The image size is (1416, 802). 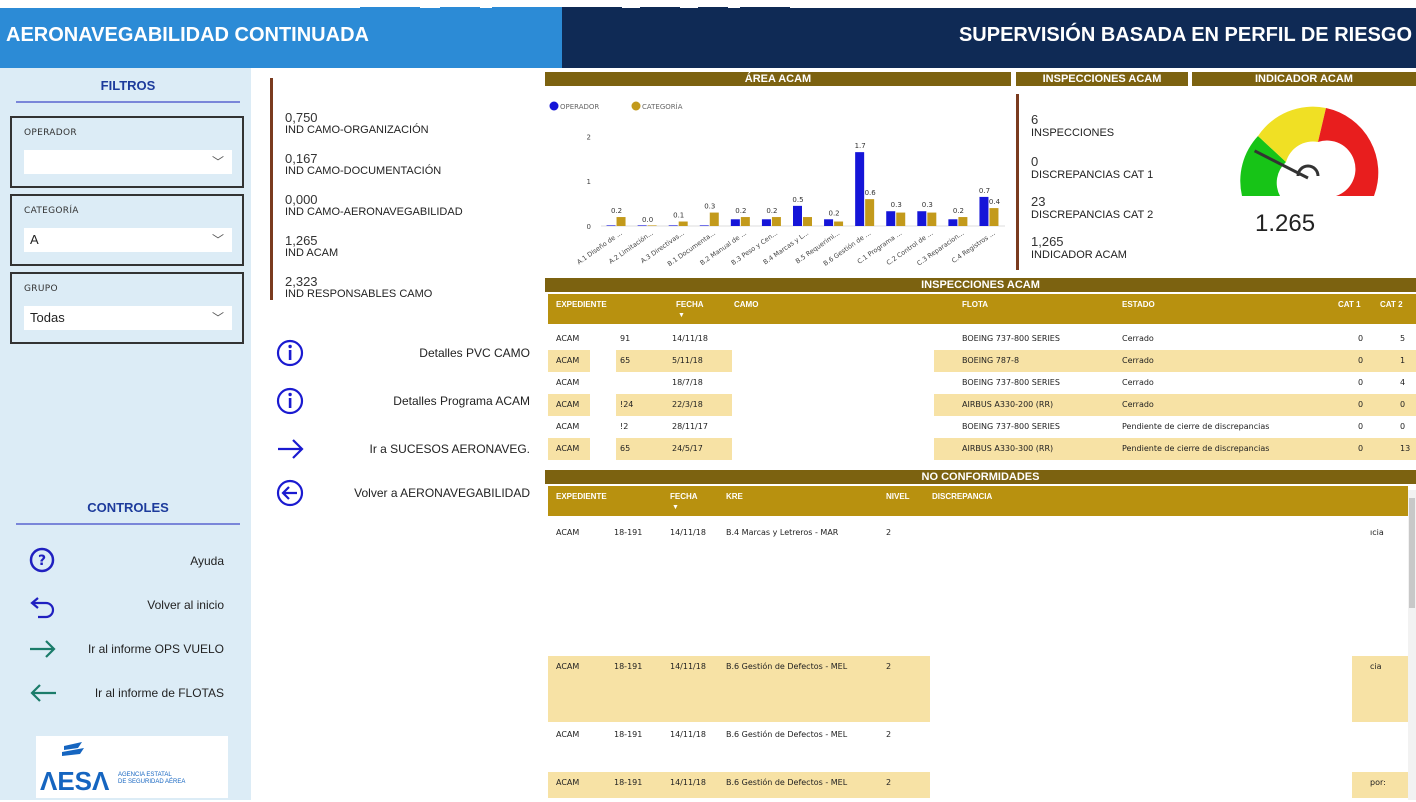 I want to click on operador-dropdown: ﹀, so click(x=128, y=162).